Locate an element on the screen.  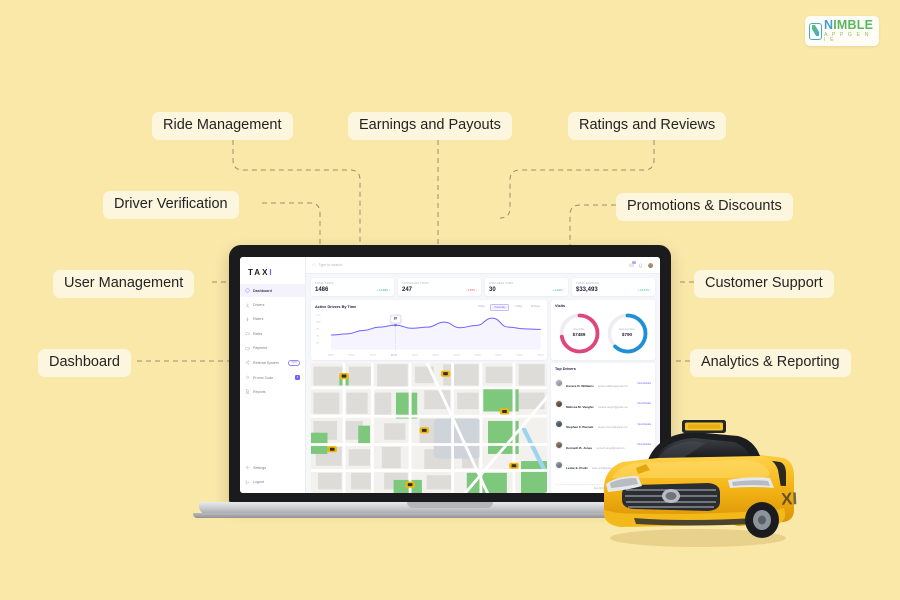
svg-text: 06pm is located at coordinates (540, 356).